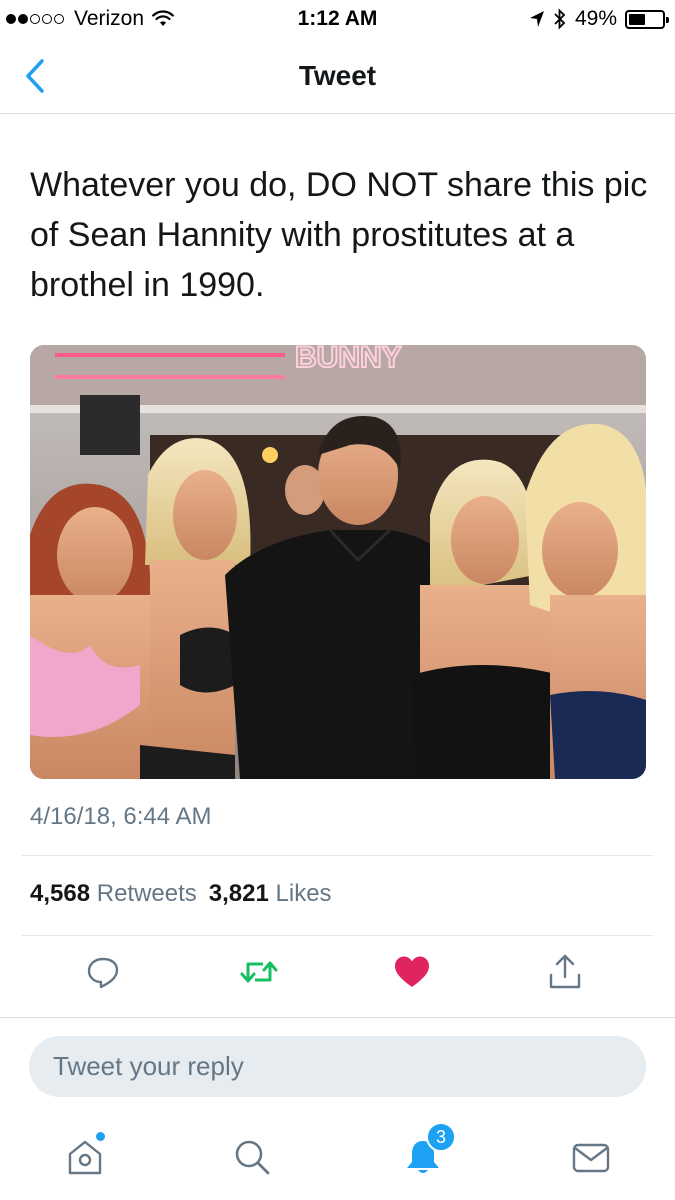 The image size is (675, 1200). Describe the element at coordinates (560, 19) in the screenshot. I see `bluetooth-icon` at that location.